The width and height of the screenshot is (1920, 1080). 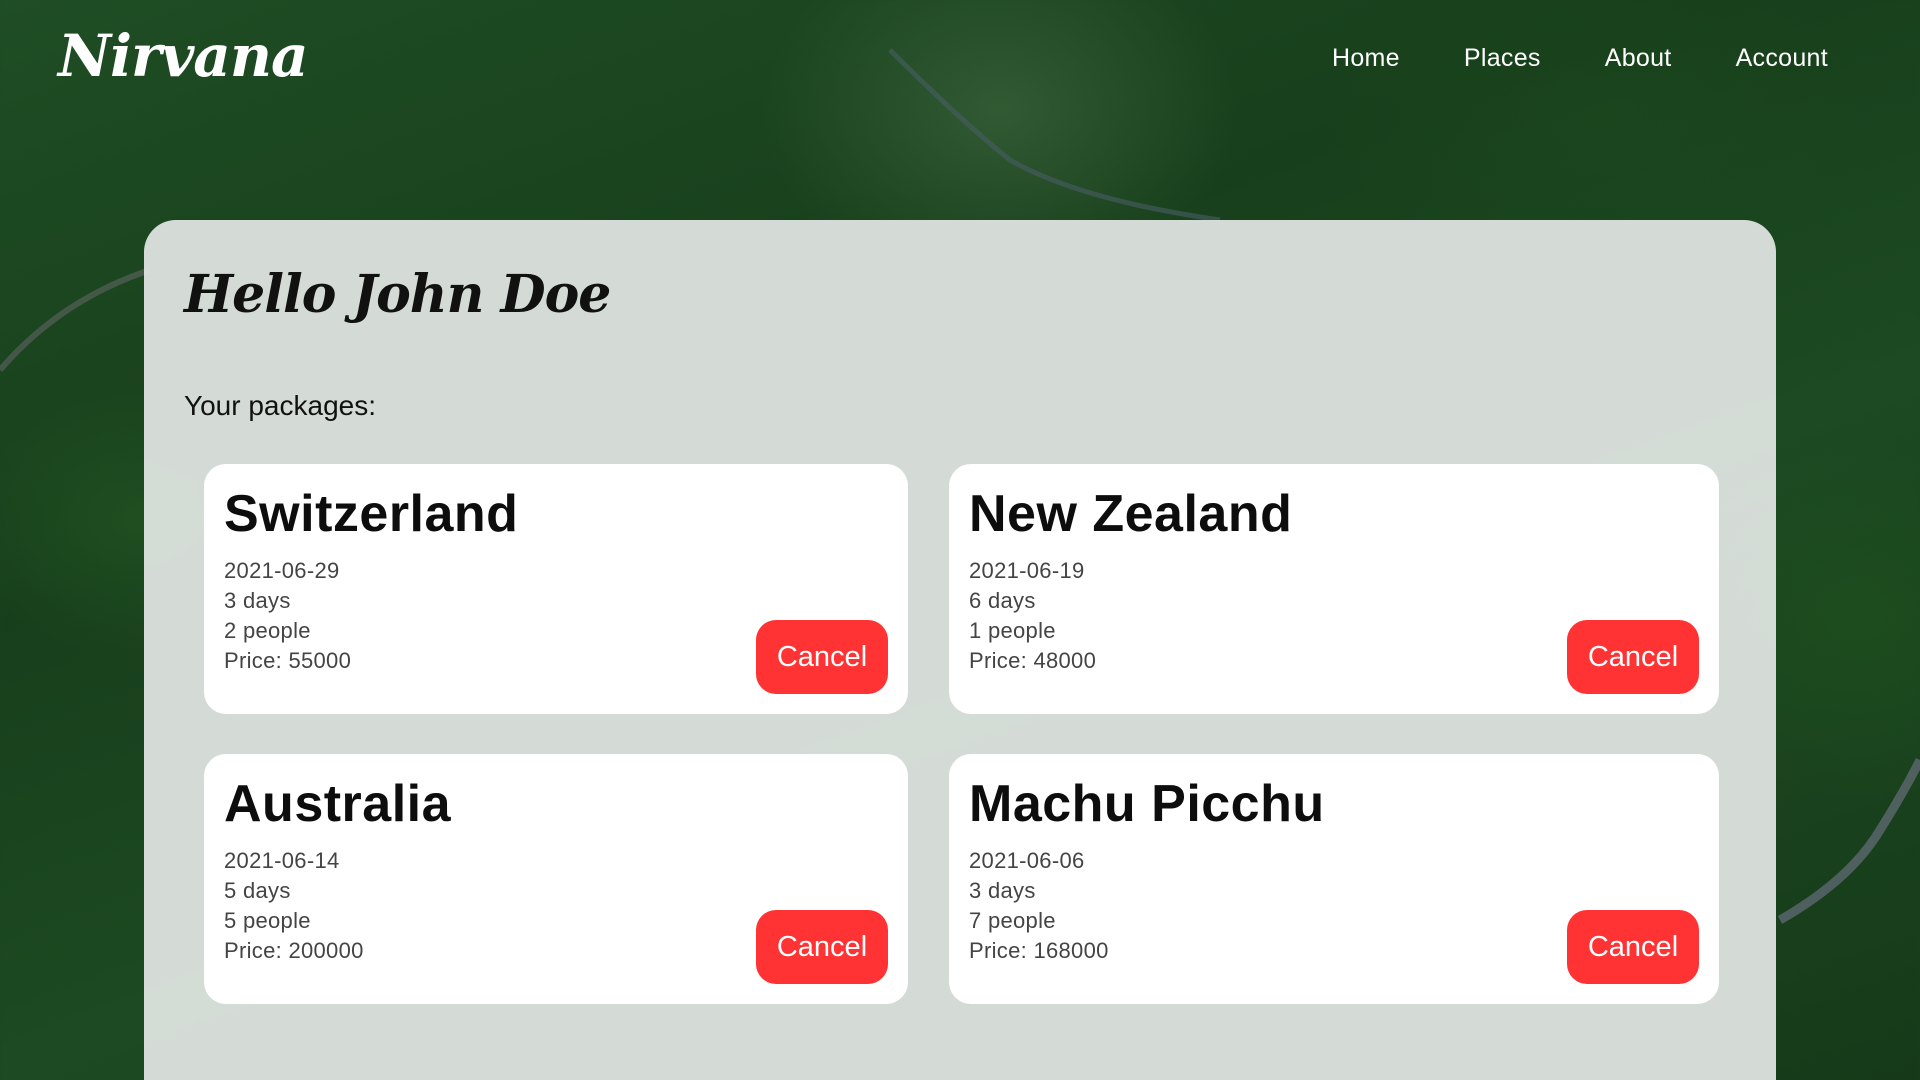 What do you see at coordinates (1580, 58) in the screenshot?
I see `main-nav: Home Places About Account` at bounding box center [1580, 58].